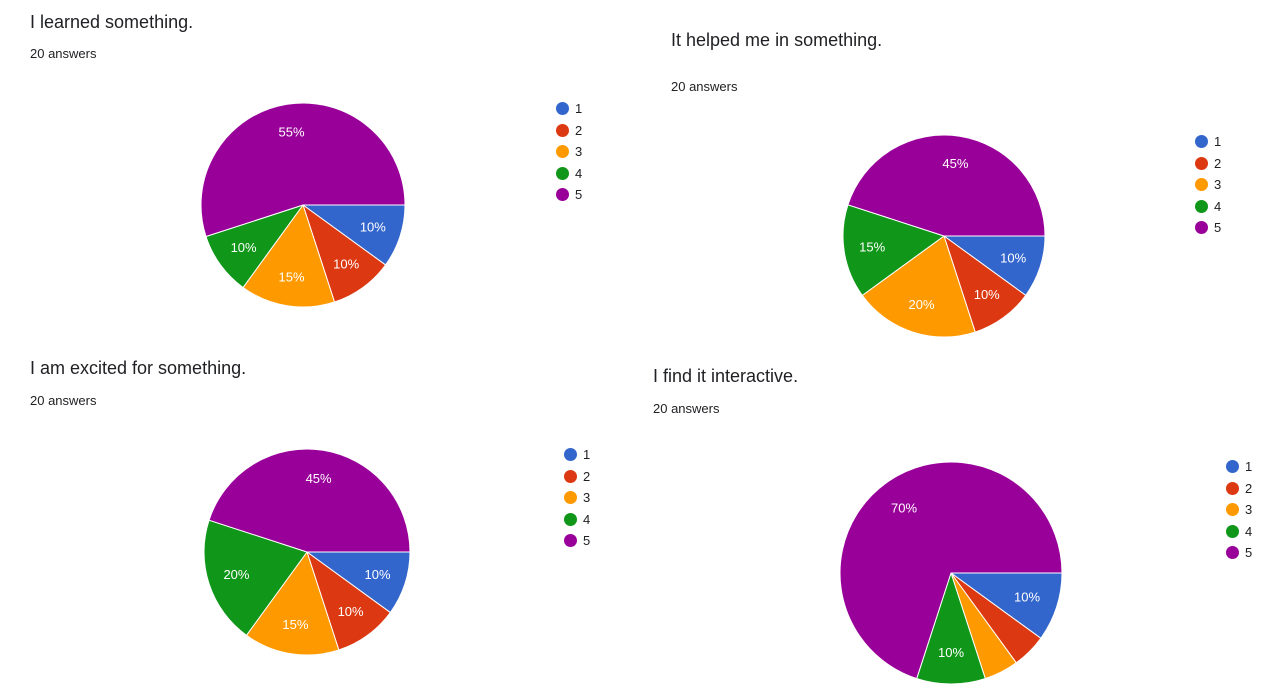 Image resolution: width=1272 pixels, height=698 pixels. What do you see at coordinates (1249, 531) in the screenshot?
I see `legend-label: 4` at bounding box center [1249, 531].